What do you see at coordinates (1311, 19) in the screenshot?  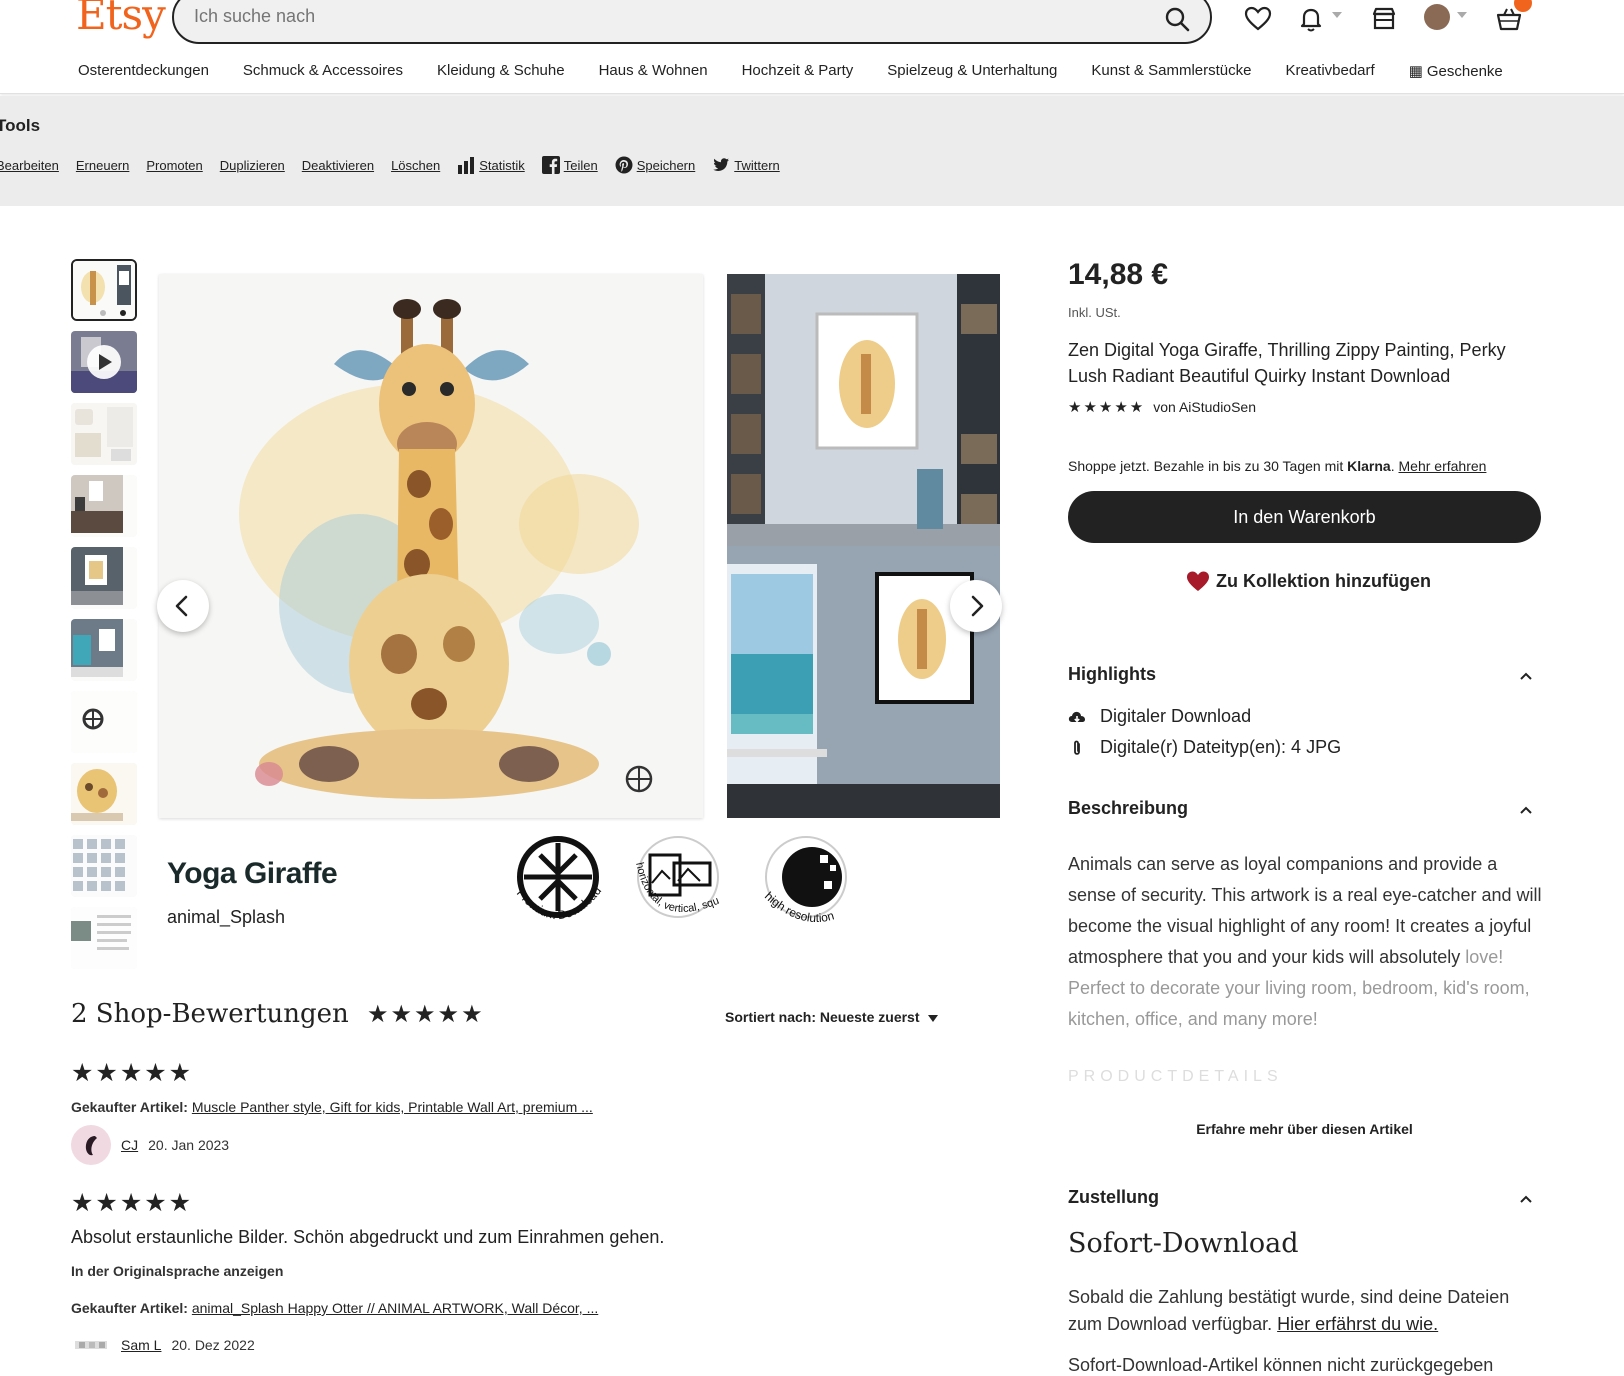 I see `bell-icon` at bounding box center [1311, 19].